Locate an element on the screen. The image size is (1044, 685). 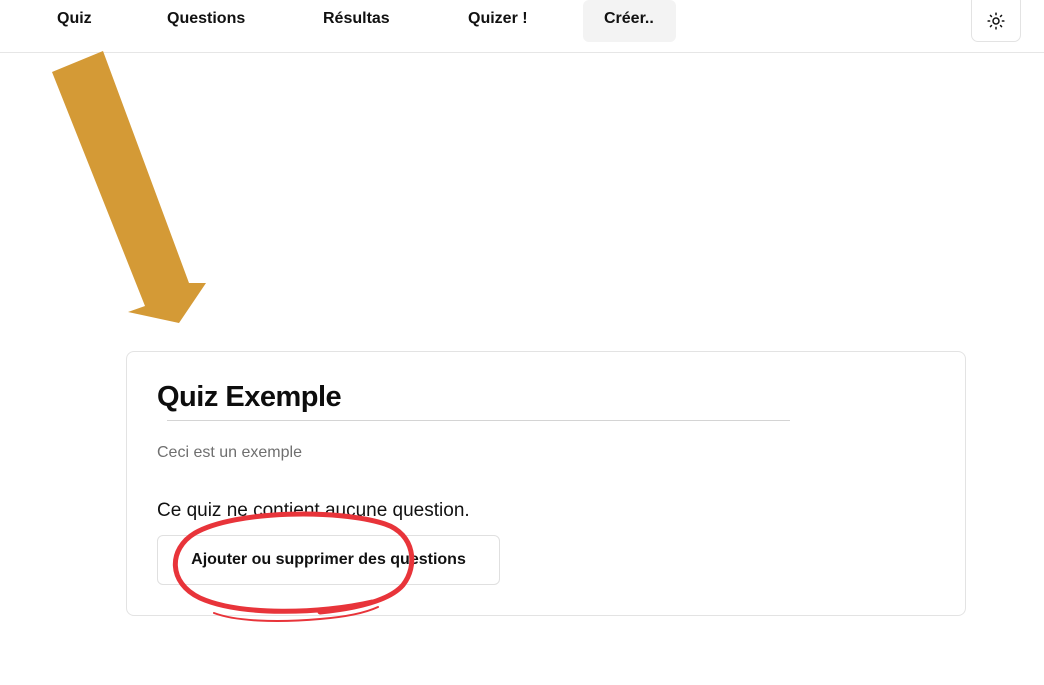
annotation-arrow is located at coordinates (129, 187).